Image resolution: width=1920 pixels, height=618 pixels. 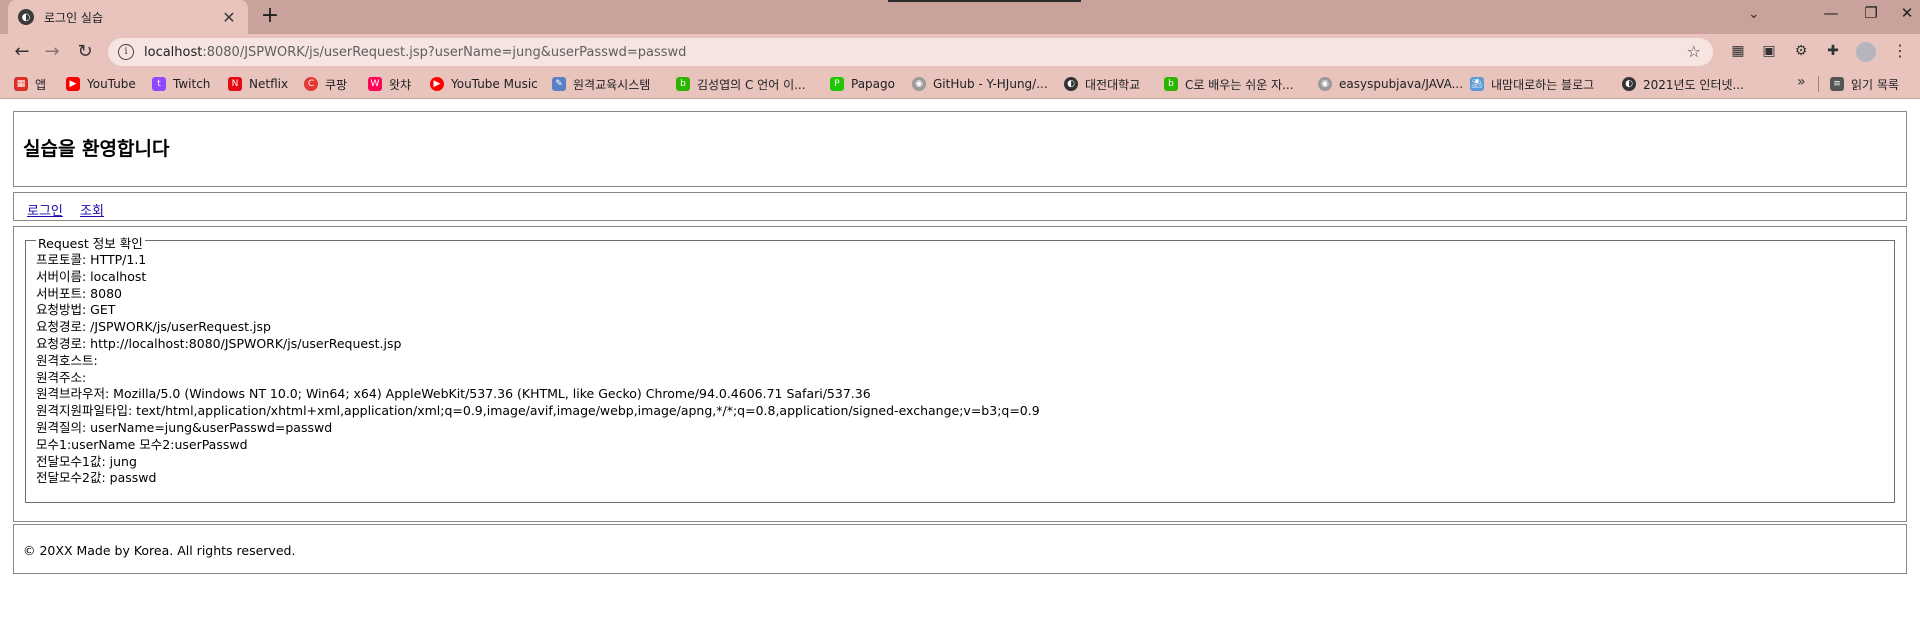 I want to click on netflix-icon: N, so click(x=235, y=84).